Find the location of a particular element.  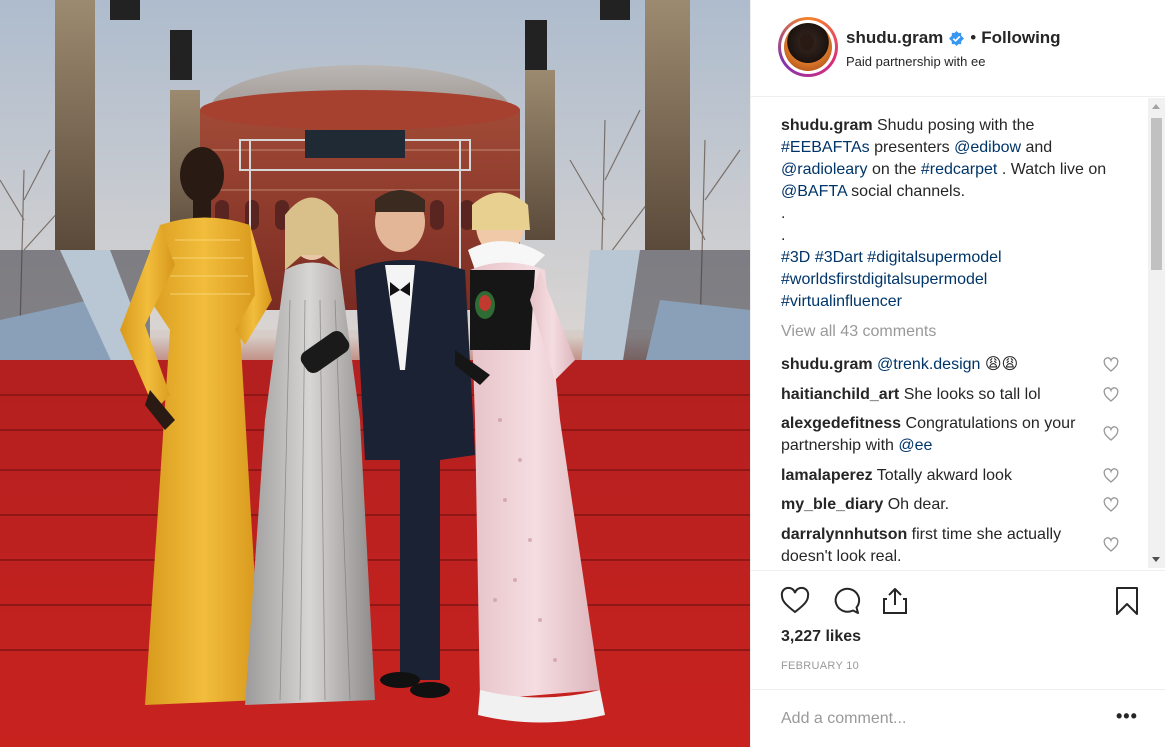

comment-text: Totally akward look is located at coordinates (942, 475).